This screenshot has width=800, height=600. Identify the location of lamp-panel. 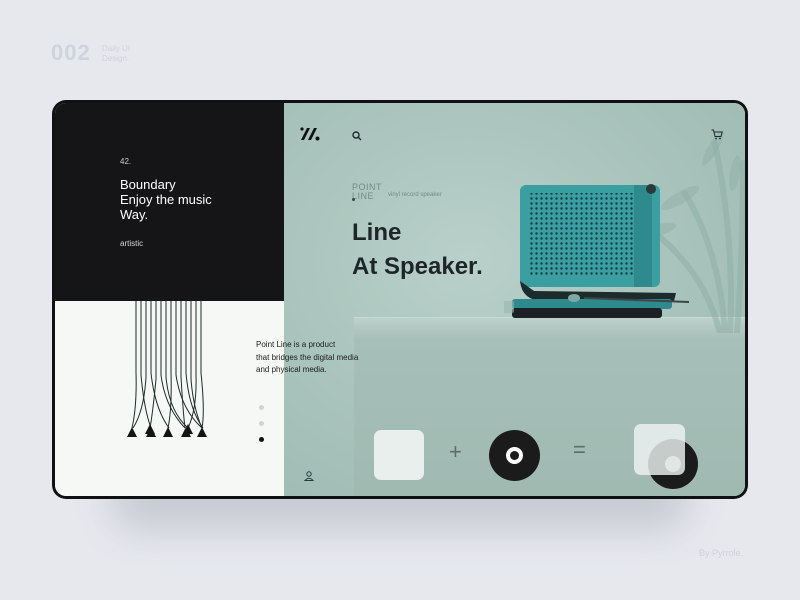
(169, 398).